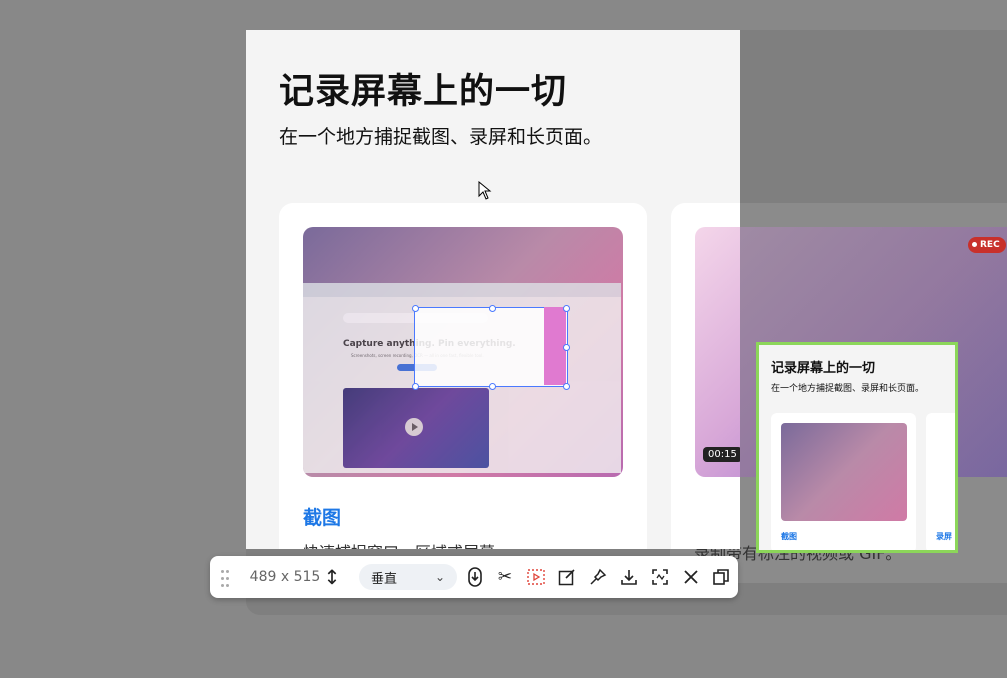 The image size is (1007, 678). I want to click on rec-badge: REC, so click(987, 245).